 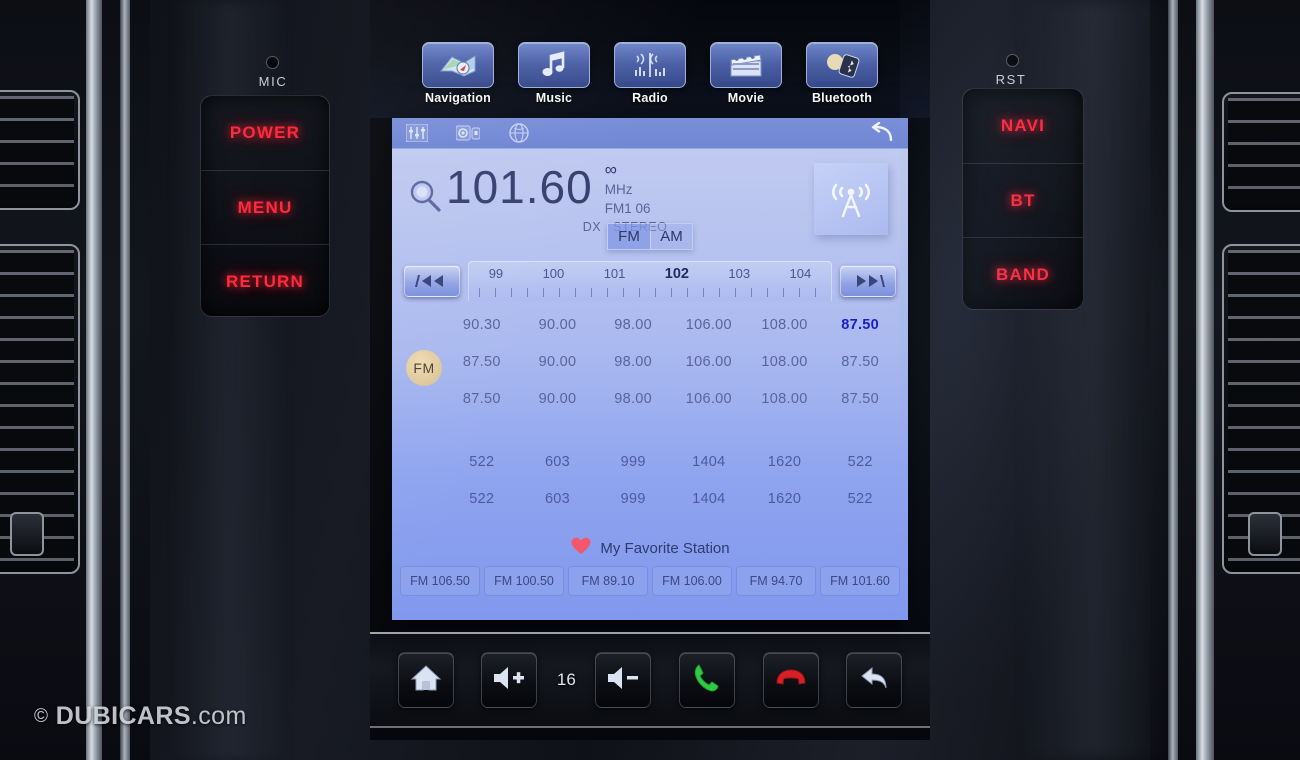 What do you see at coordinates (1023, 126) in the screenshot?
I see `navi-button: NAVI` at bounding box center [1023, 126].